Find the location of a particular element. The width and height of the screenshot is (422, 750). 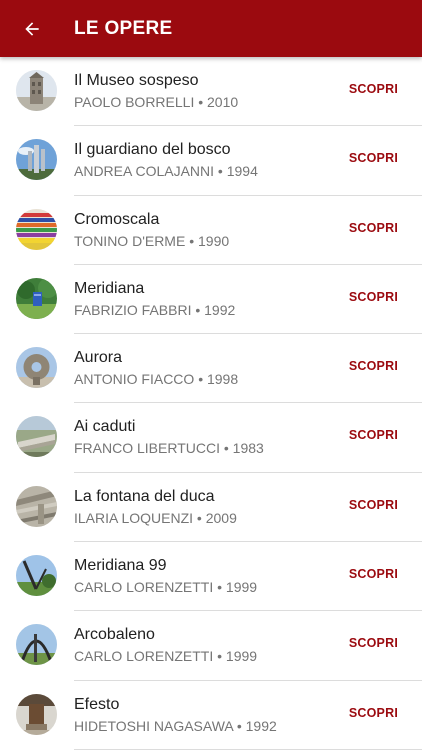

photo-color-stripes-icon is located at coordinates (36, 229).